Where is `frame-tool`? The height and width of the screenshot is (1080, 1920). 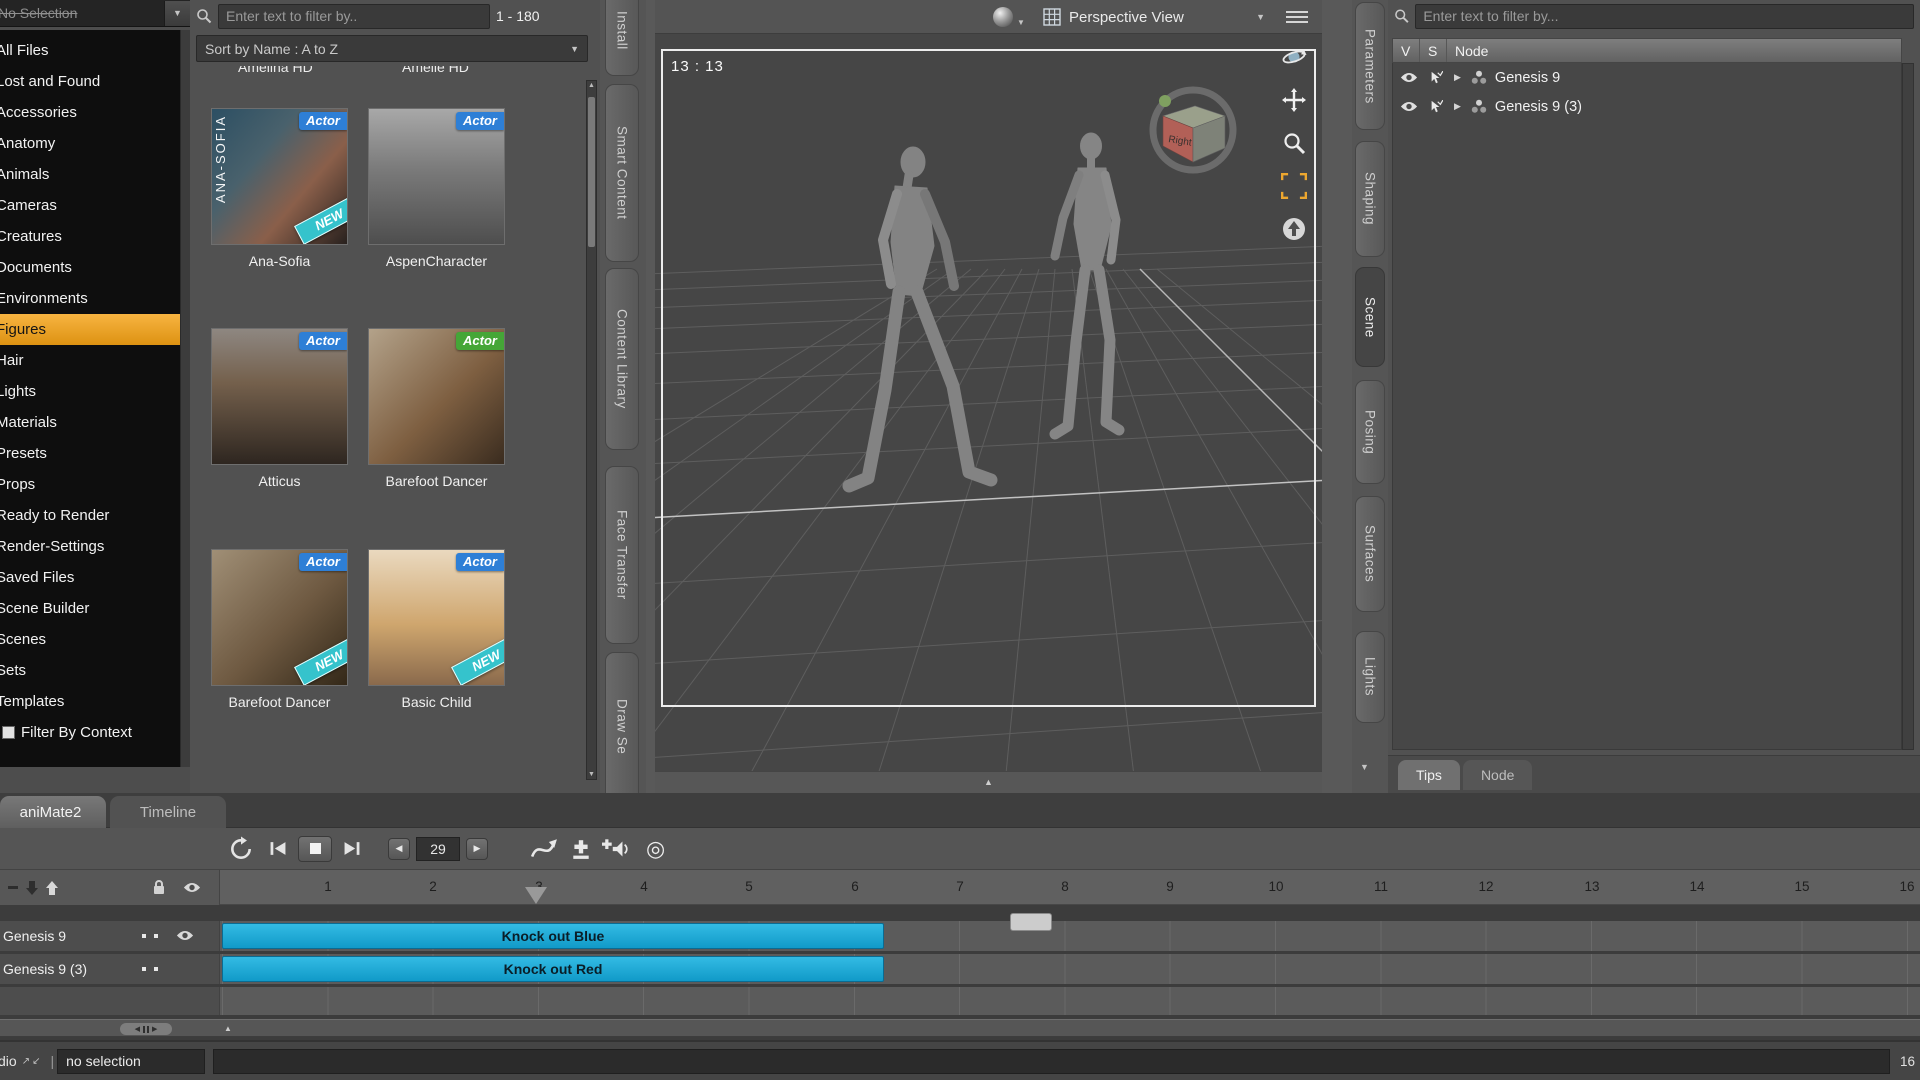
frame-tool is located at coordinates (1294, 186).